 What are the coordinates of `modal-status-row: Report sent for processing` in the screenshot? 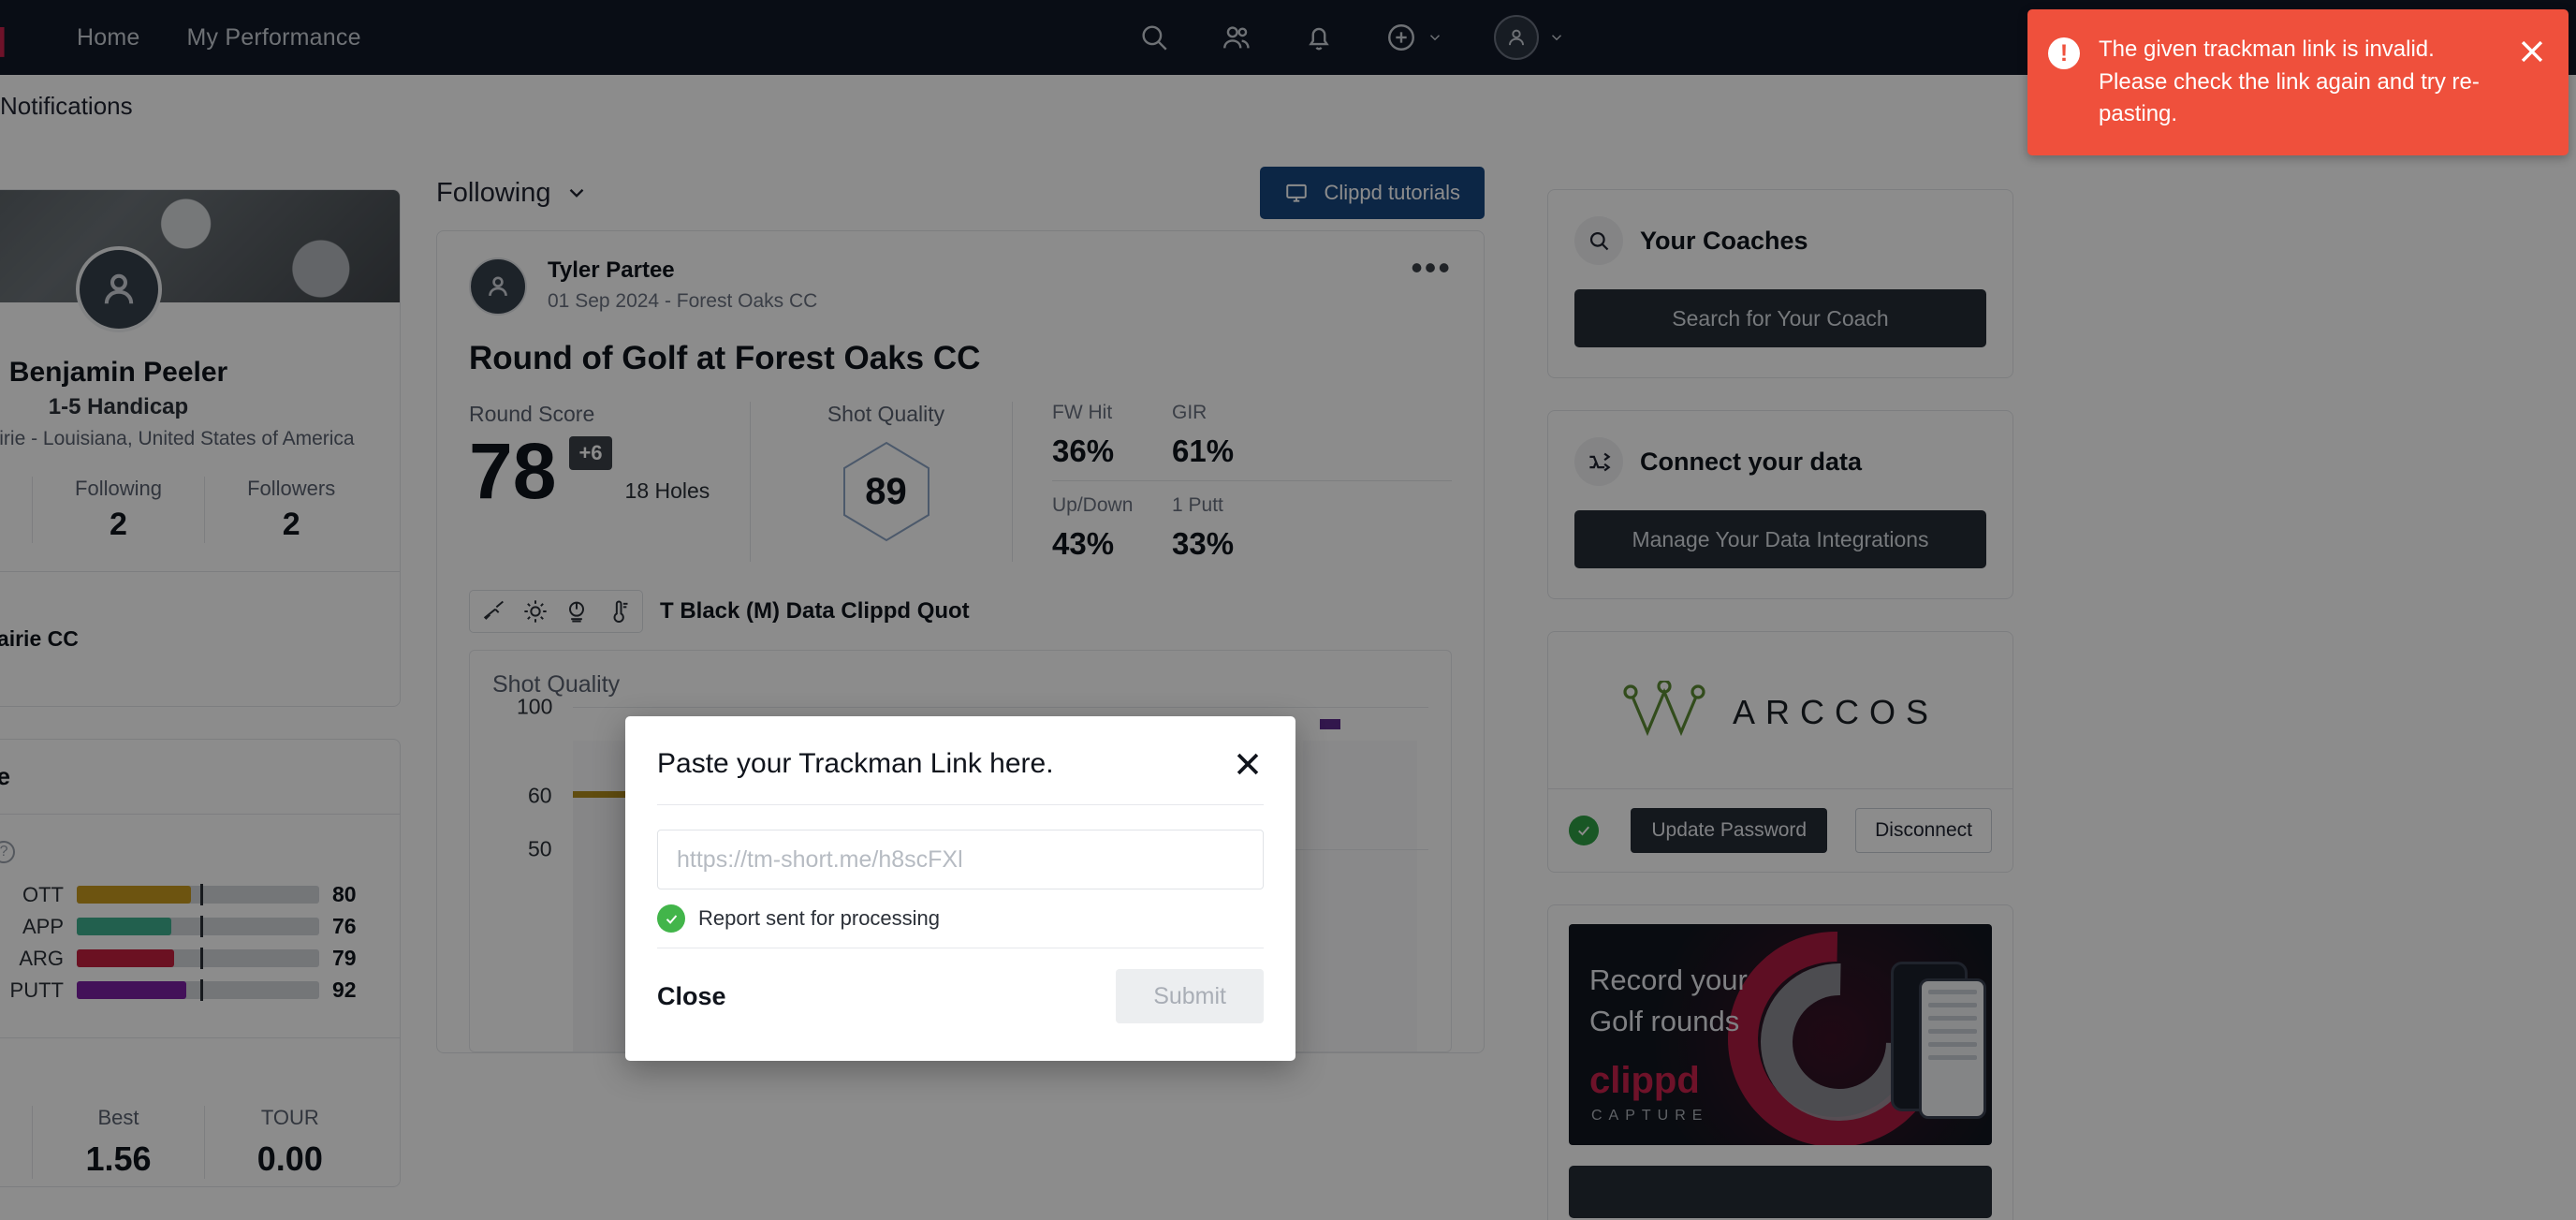 It's located at (961, 918).